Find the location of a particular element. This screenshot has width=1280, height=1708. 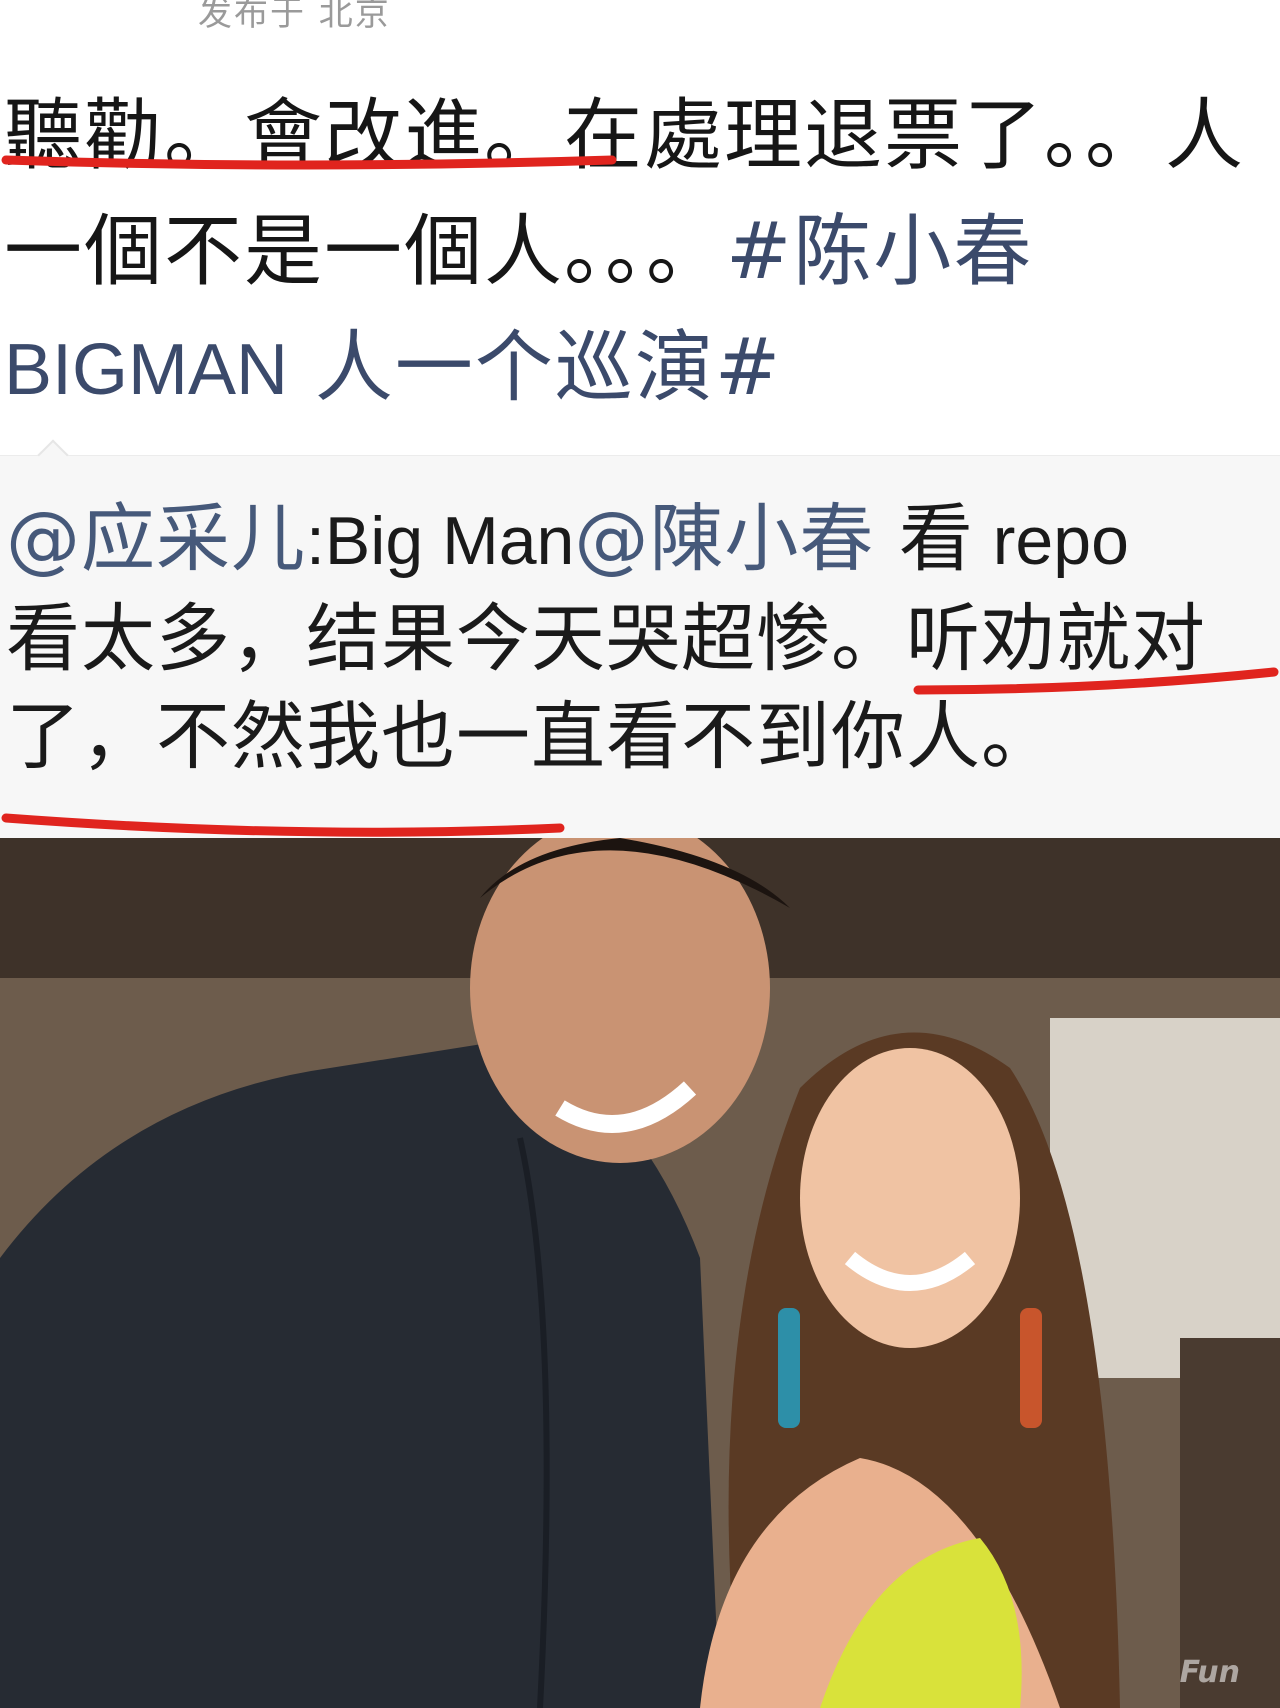

post-line-2-text: 一個不是一個人。。。 is located at coordinates (365, 252).